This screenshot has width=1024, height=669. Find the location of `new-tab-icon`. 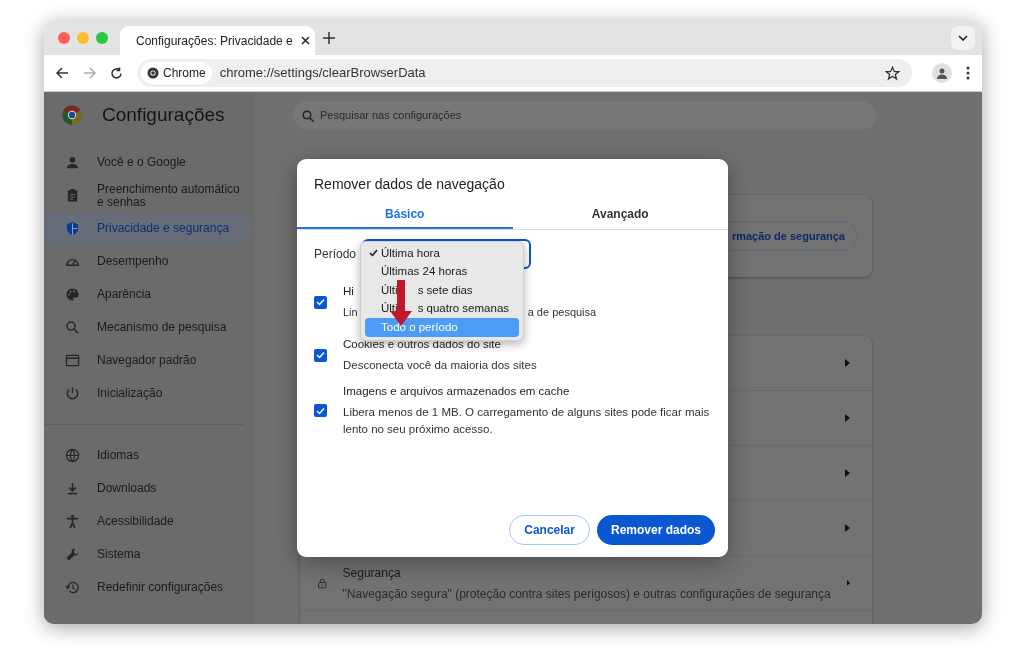

new-tab-icon is located at coordinates (329, 37).